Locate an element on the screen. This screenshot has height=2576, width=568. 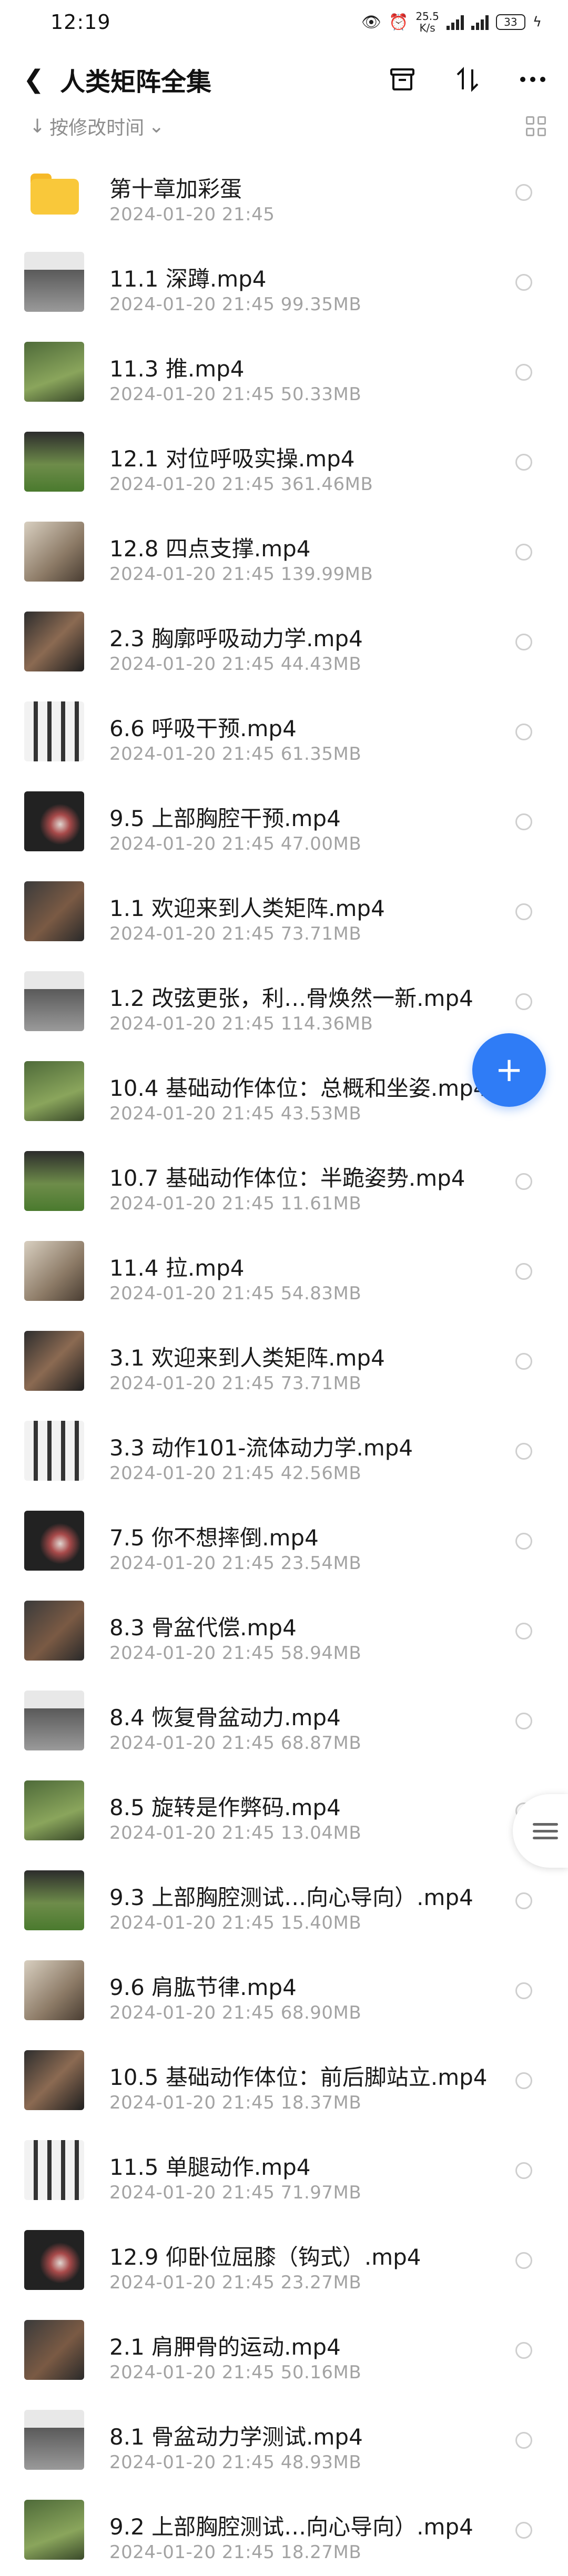
status-icons: 👁 ⏰ 25.5 K/s 33 ϟ is located at coordinates (451, 22).